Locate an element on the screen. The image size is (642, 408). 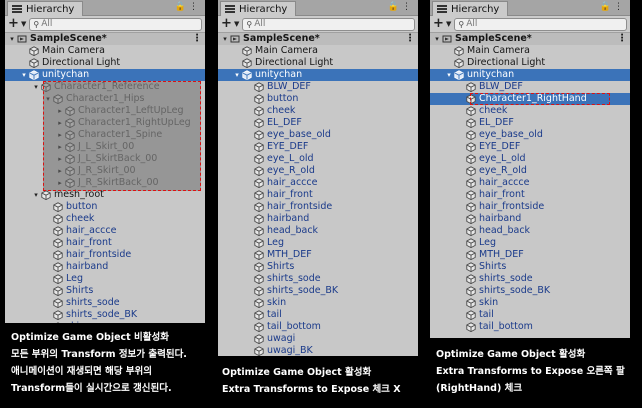
hierarchy-item: uwagi is located at coordinates (318, 339).